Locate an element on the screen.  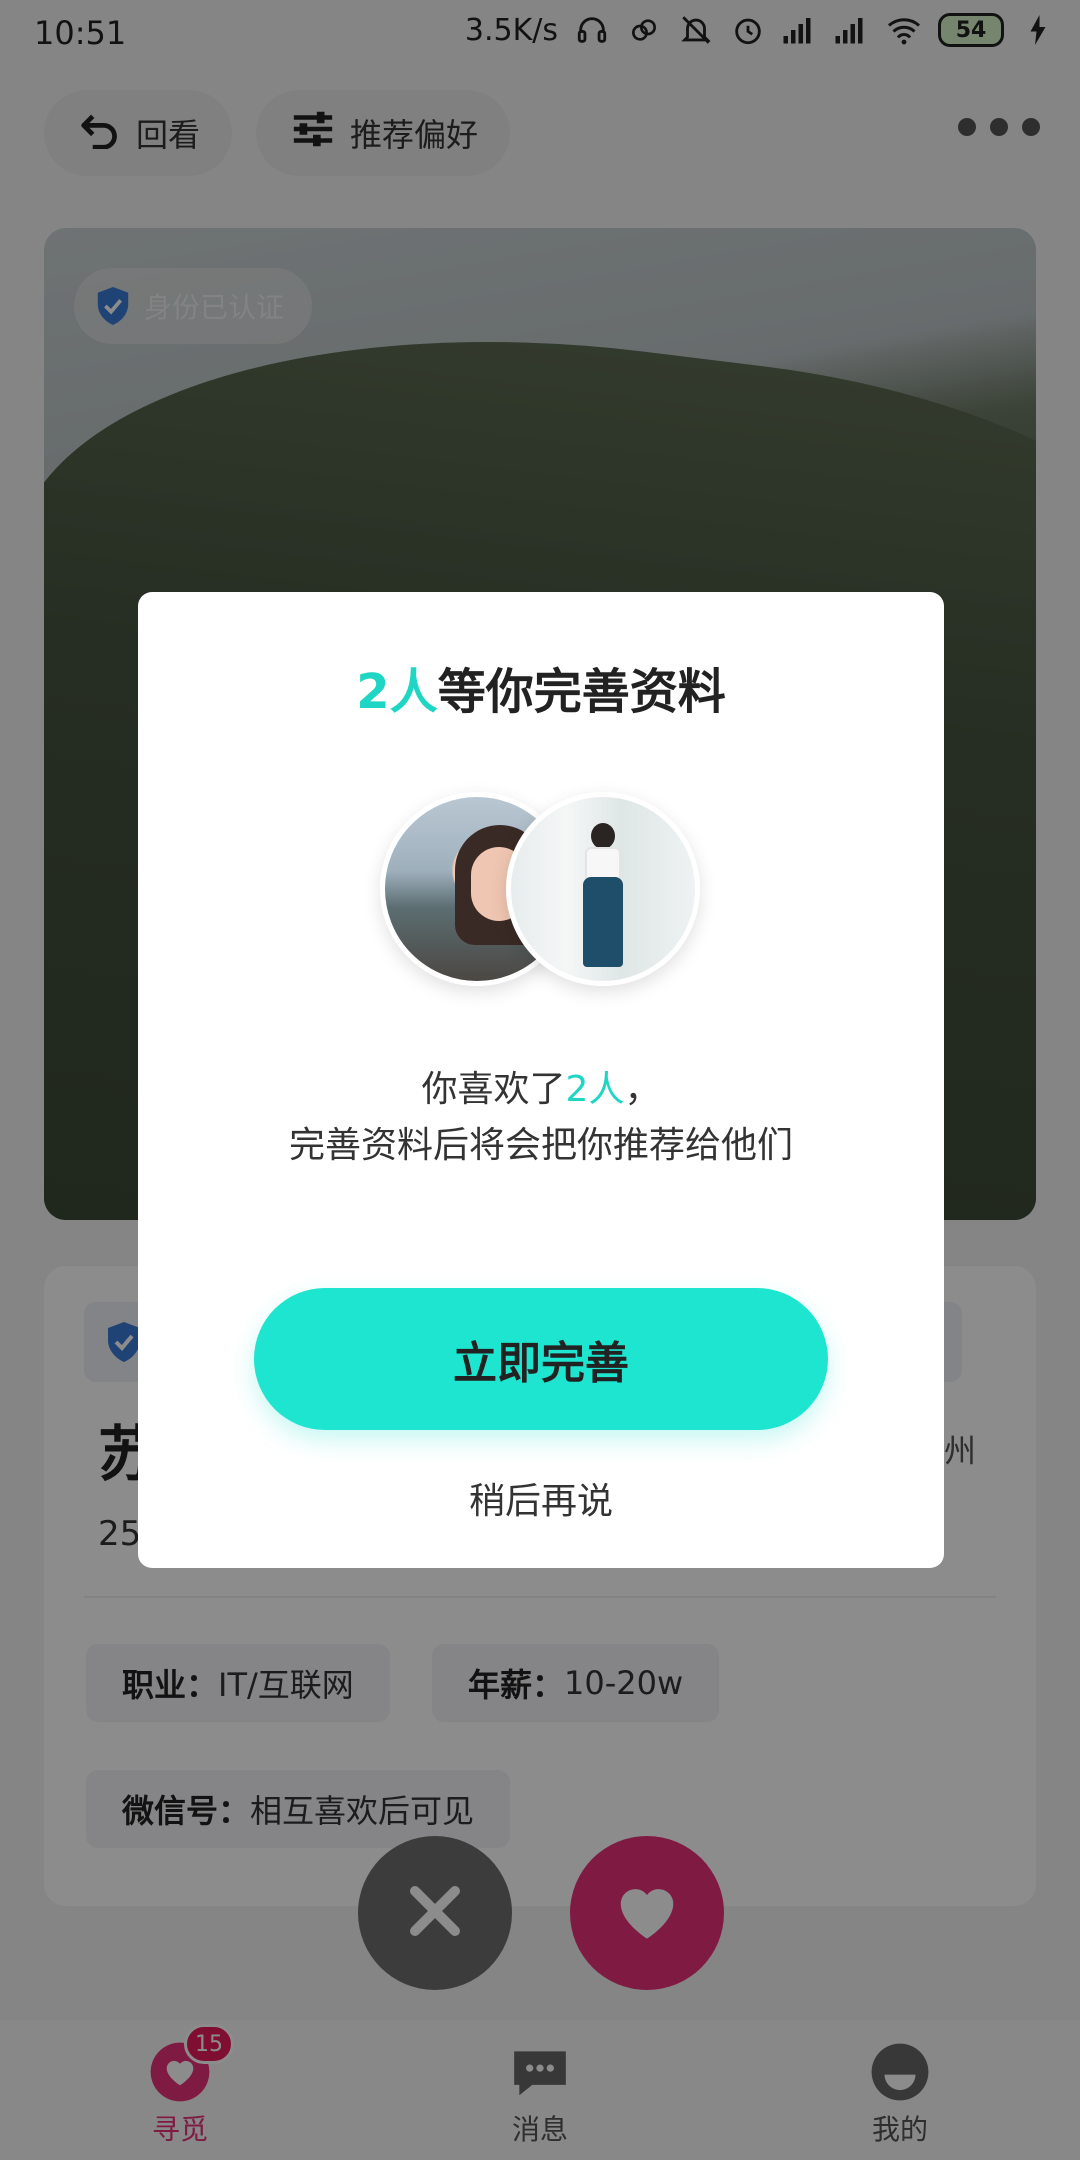
desc-prefix: 你喜欢了 is located at coordinates (493, 1089).